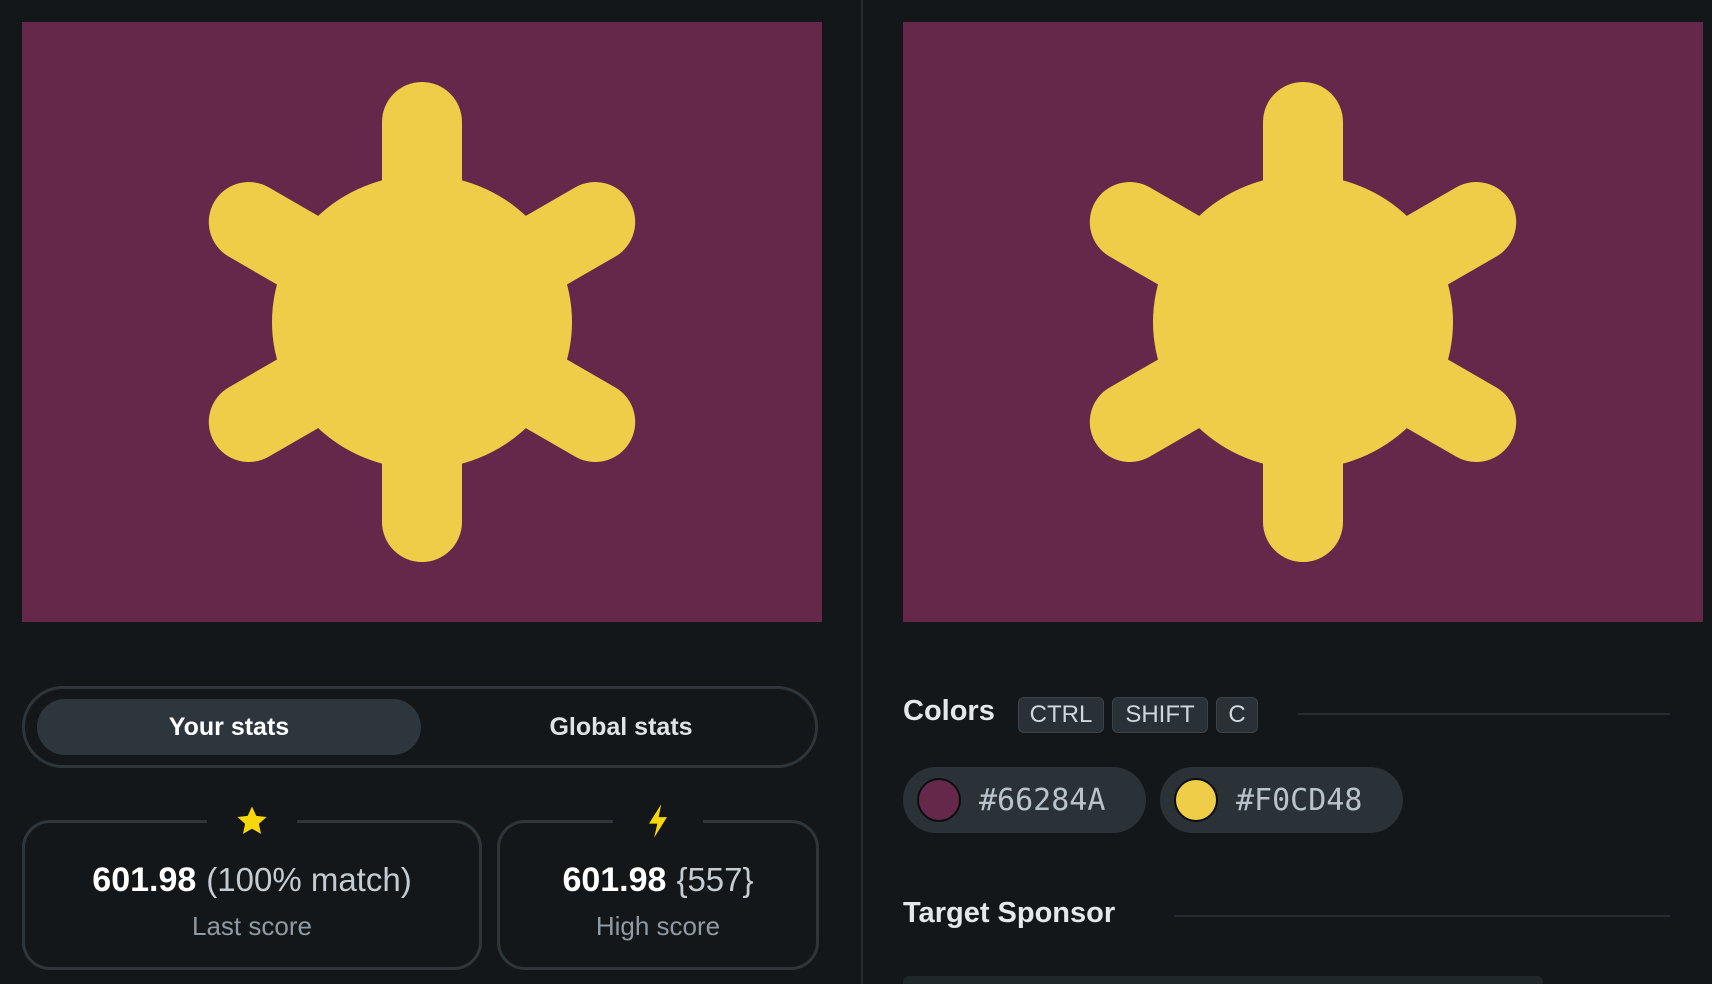  What do you see at coordinates (252, 926) in the screenshot?
I see `last-score-label: Last score` at bounding box center [252, 926].